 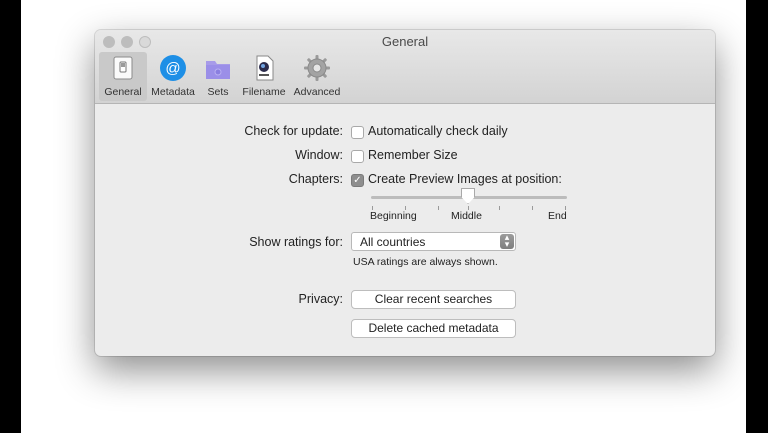 What do you see at coordinates (296, 242) in the screenshot?
I see `ratings-label: Show ratings for:` at bounding box center [296, 242].